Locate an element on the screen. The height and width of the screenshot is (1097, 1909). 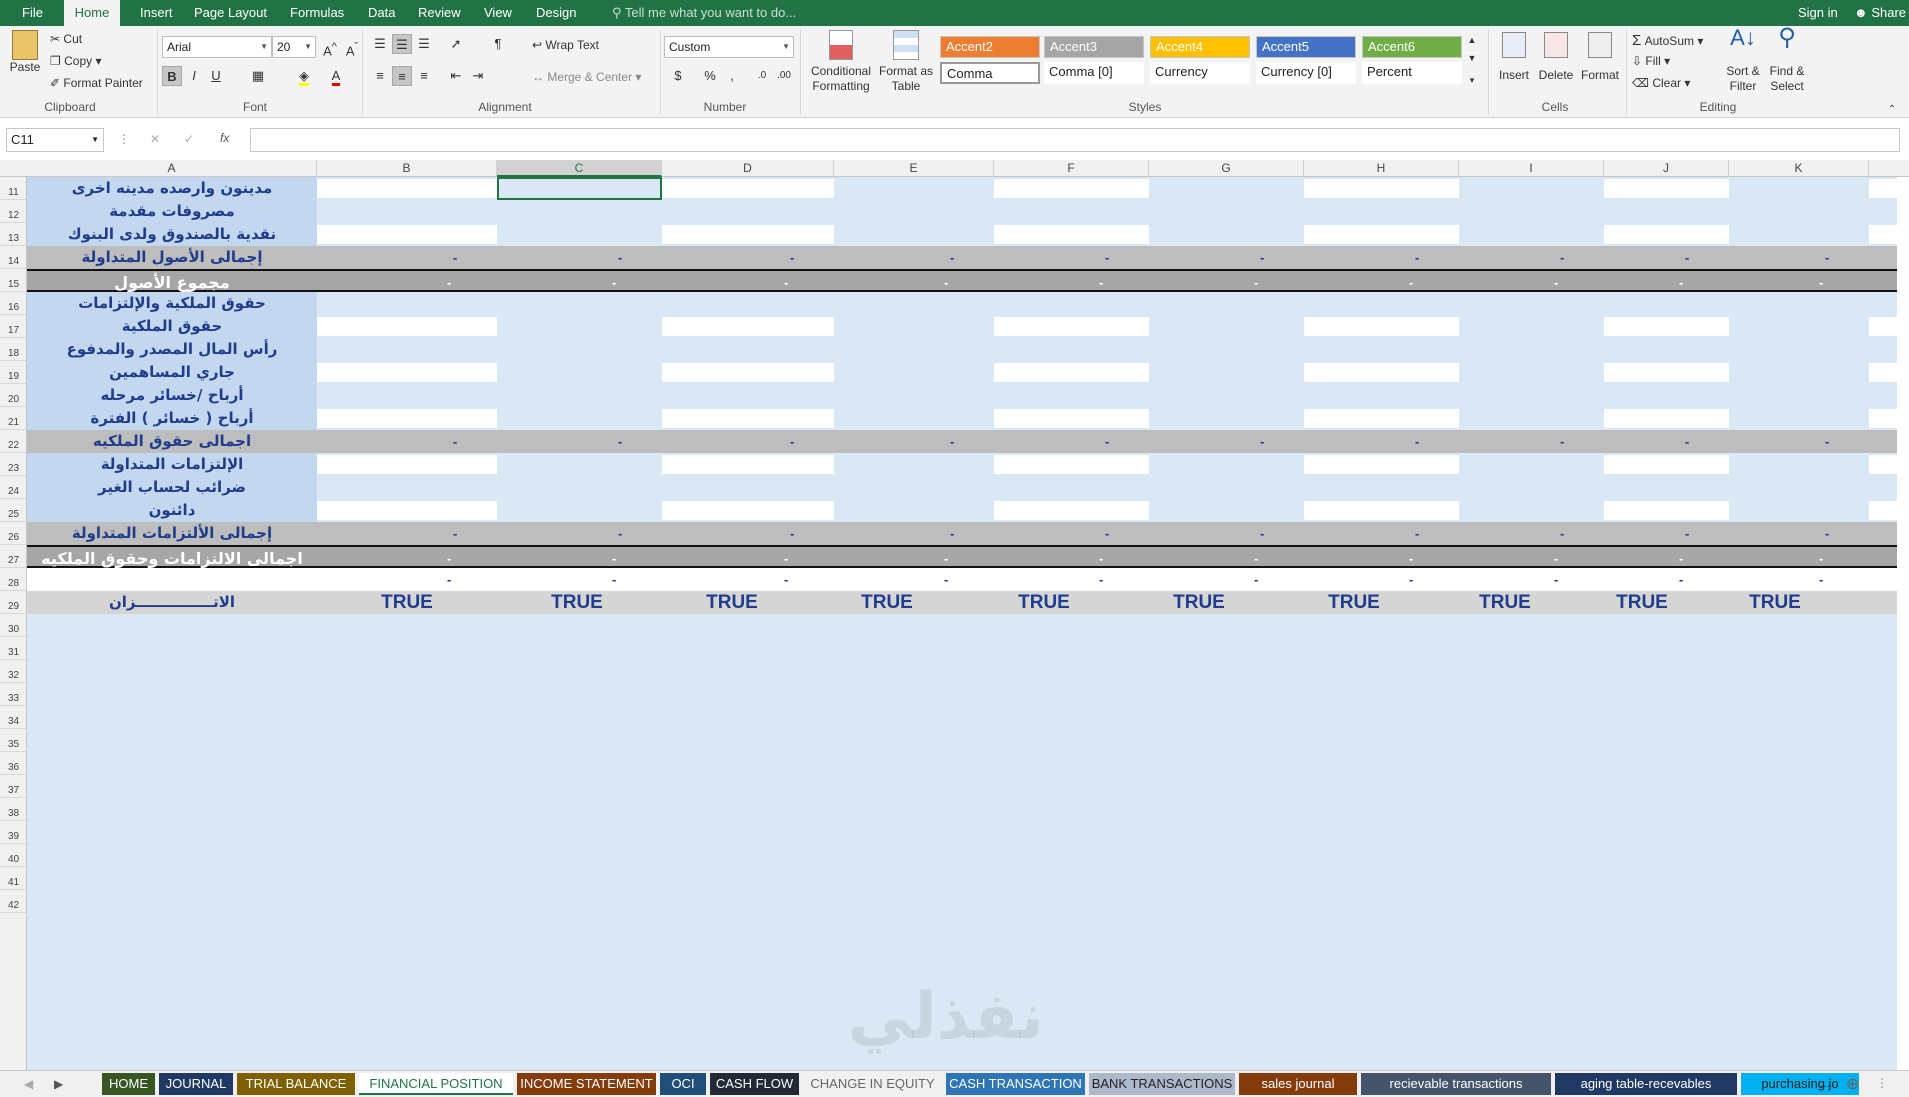
prev-sheet-icon: ◀ is located at coordinates (28, 1084).